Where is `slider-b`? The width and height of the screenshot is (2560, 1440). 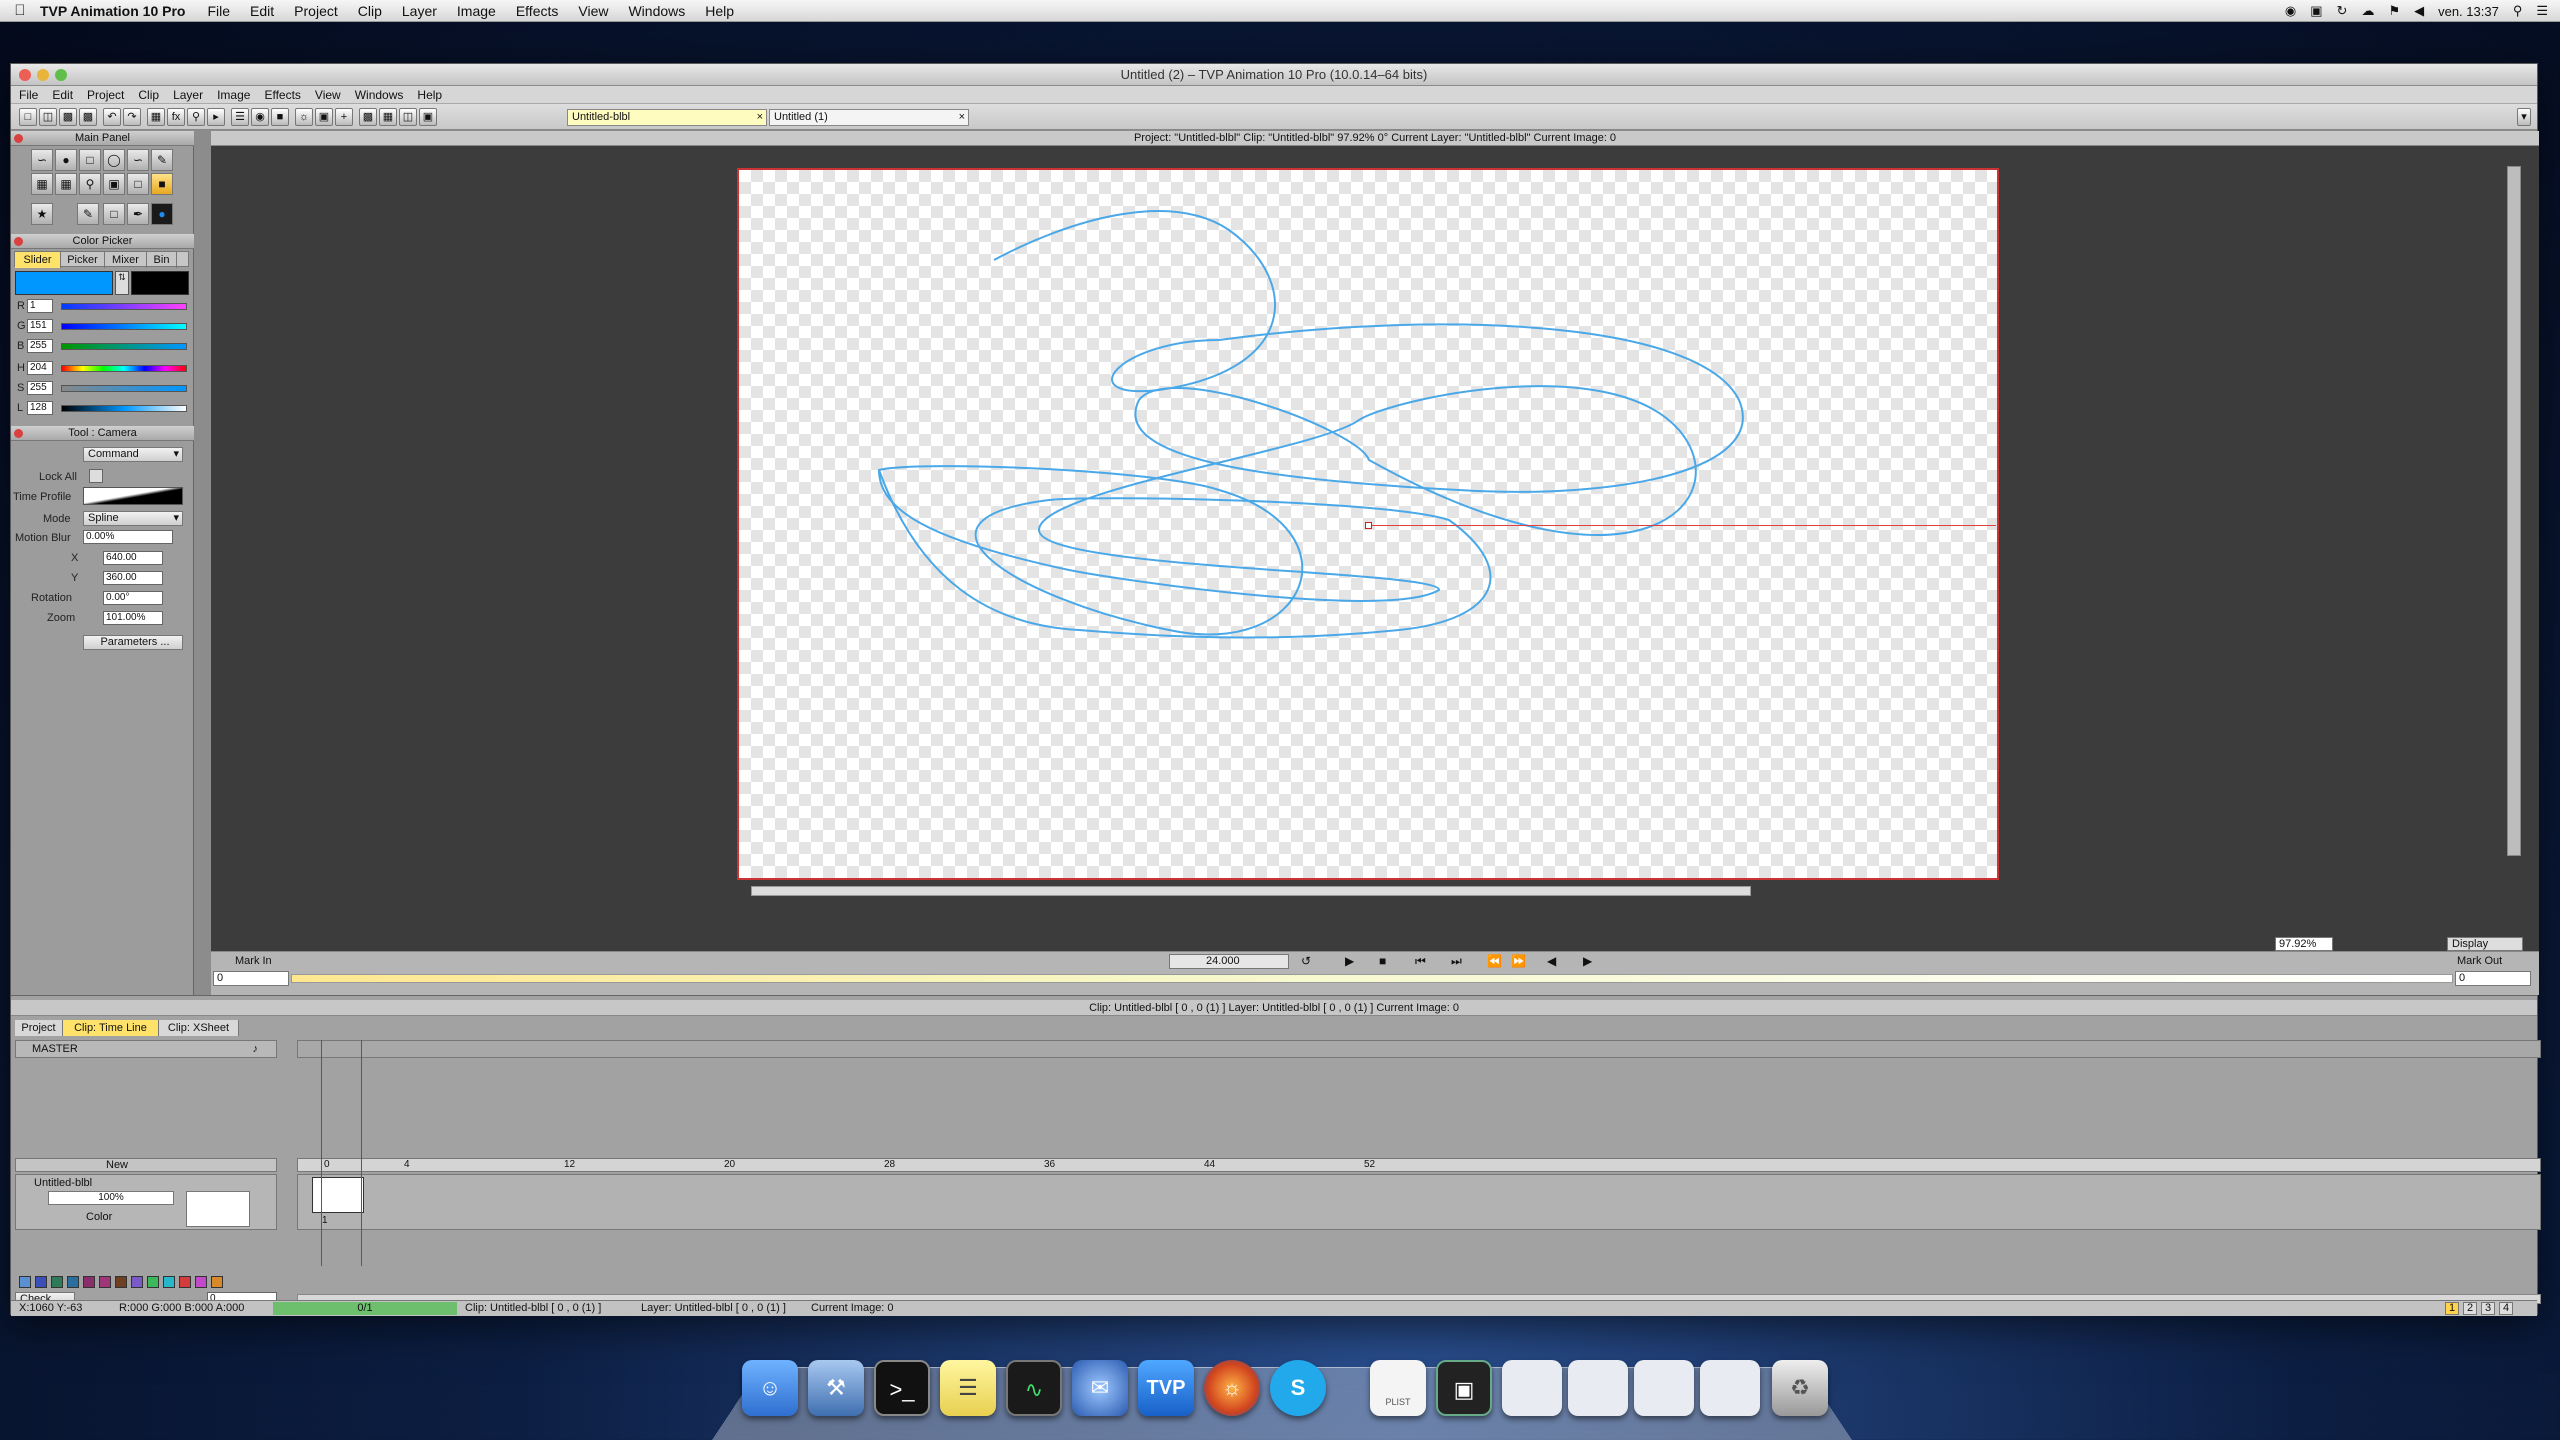 slider-b is located at coordinates (124, 346).